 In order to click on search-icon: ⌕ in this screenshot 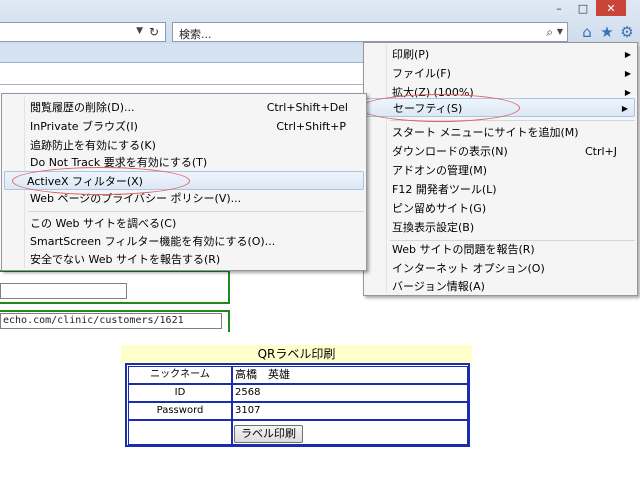, I will do `click(549, 32)`.